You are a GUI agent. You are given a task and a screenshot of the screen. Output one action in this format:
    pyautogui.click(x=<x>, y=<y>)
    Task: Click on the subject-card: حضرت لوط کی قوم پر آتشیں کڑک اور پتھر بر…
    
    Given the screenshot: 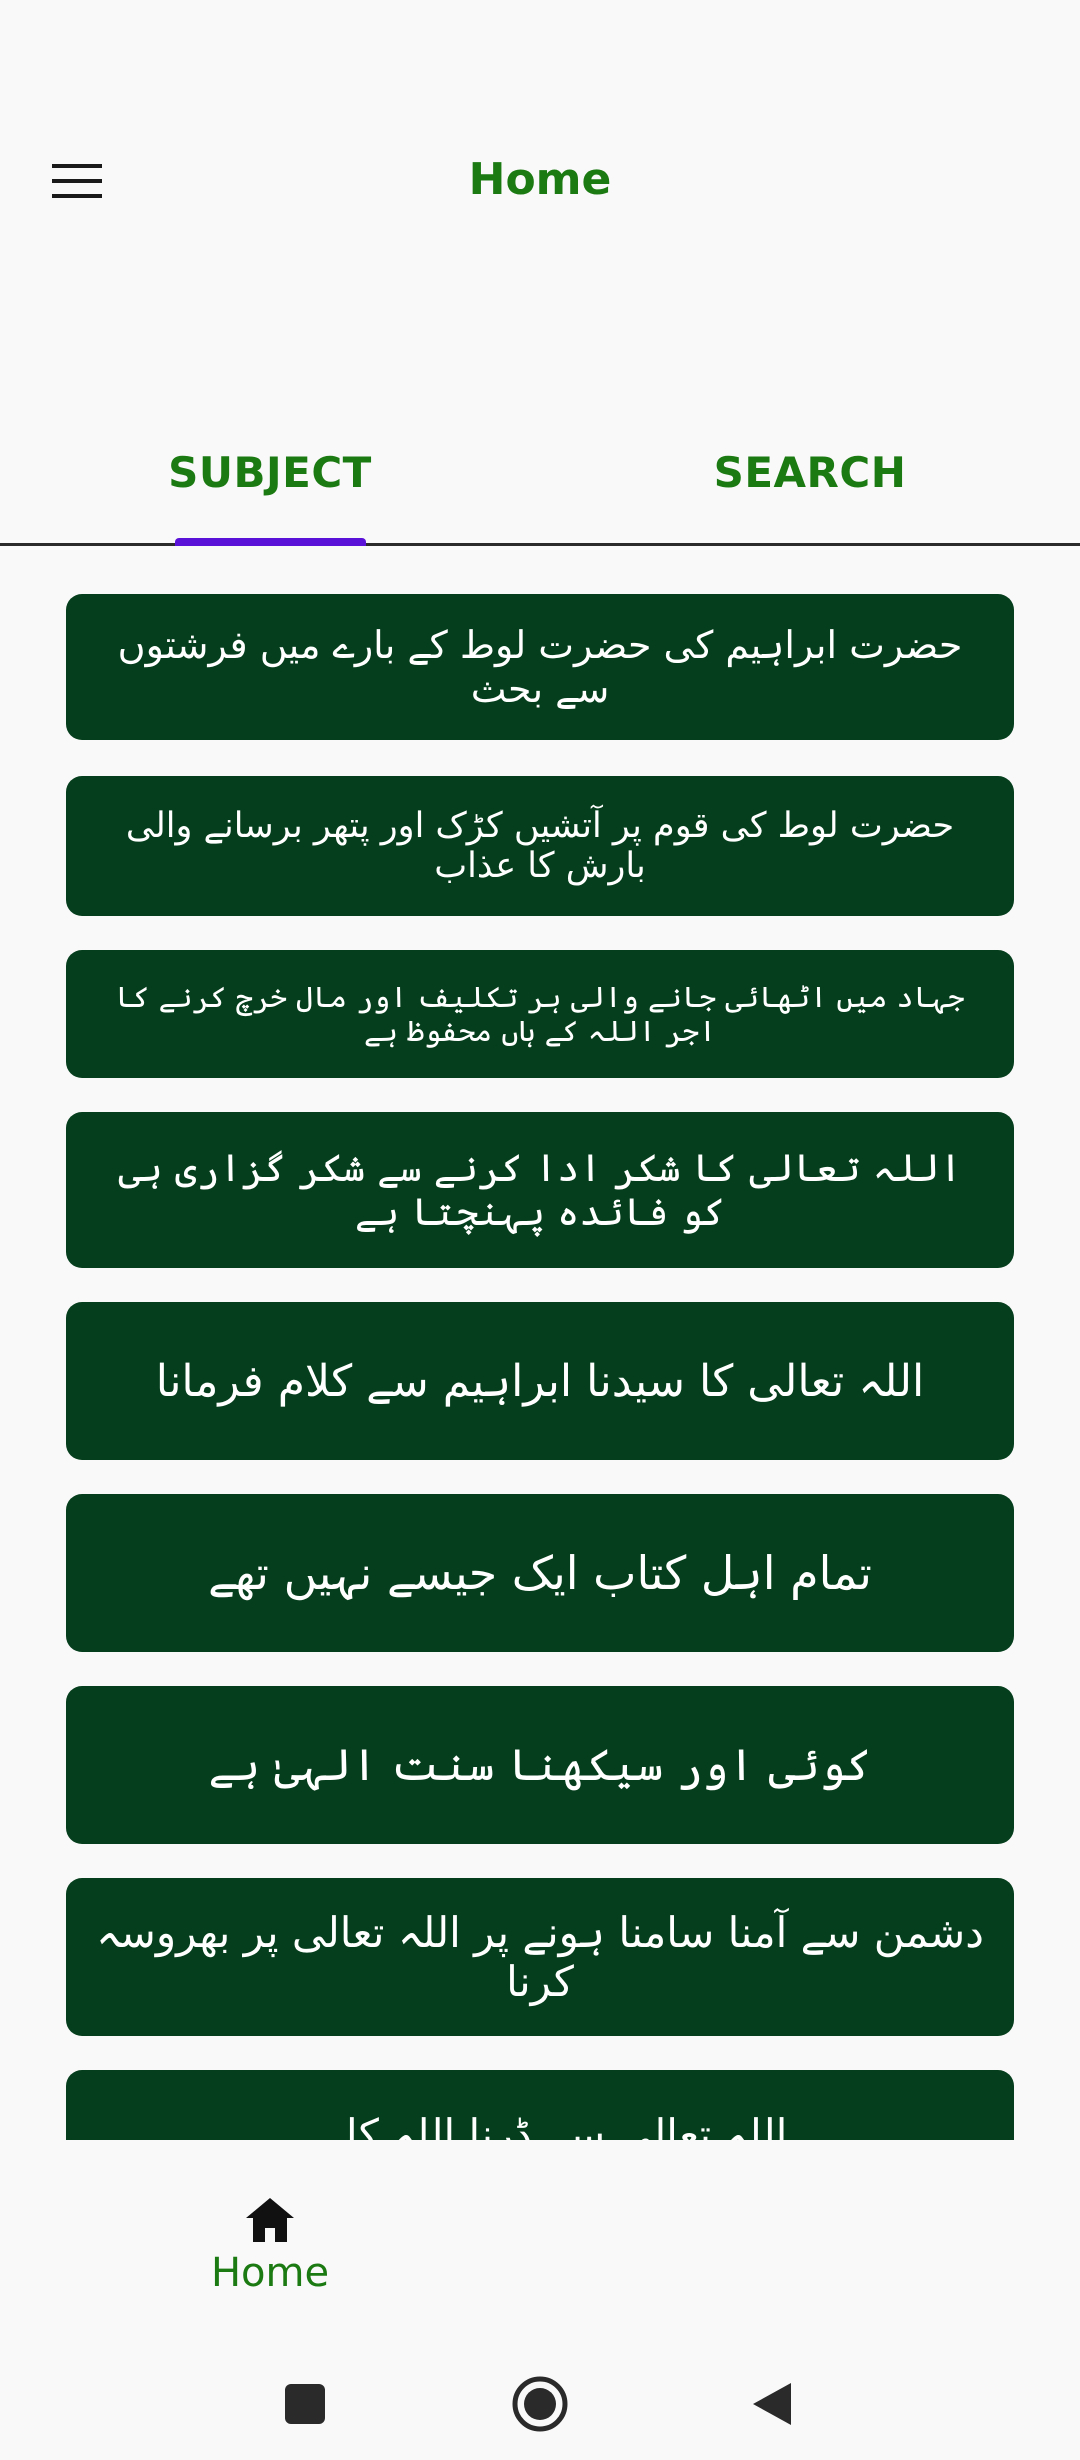 What is the action you would take?
    pyautogui.click(x=540, y=846)
    